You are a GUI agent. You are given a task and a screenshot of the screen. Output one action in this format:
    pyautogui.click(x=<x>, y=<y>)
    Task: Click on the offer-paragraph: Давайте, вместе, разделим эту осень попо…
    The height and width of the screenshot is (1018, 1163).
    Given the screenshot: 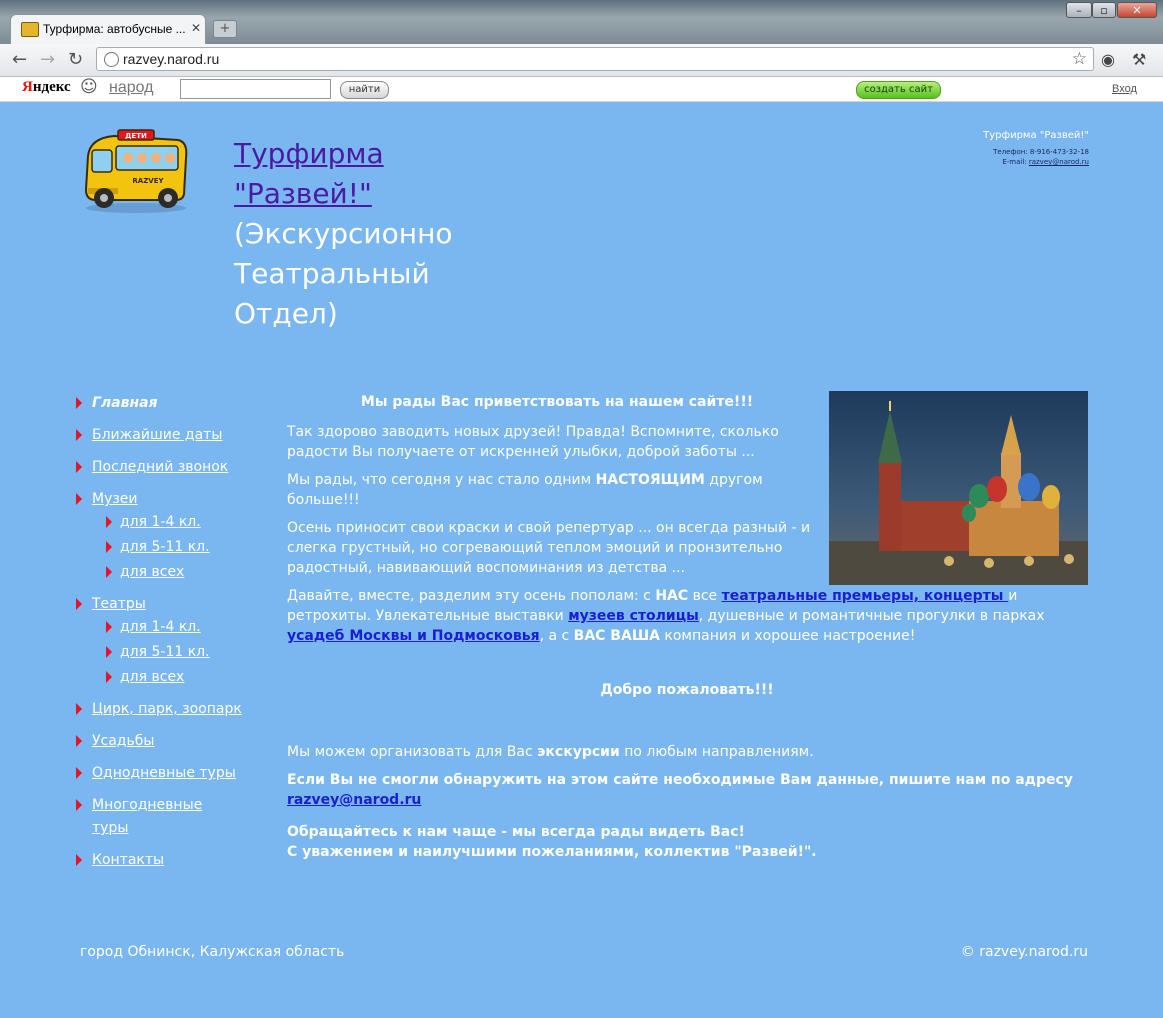 What is the action you would take?
    pyautogui.click(x=666, y=616)
    